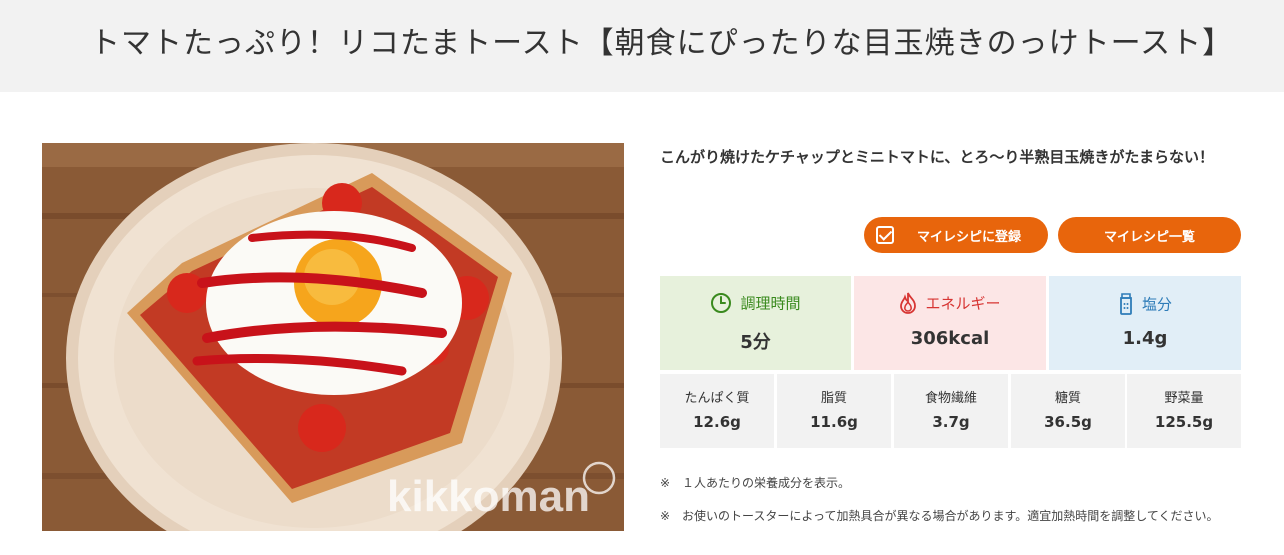  Describe the element at coordinates (755, 342) in the screenshot. I see `cooking-time-value: 5分` at that location.